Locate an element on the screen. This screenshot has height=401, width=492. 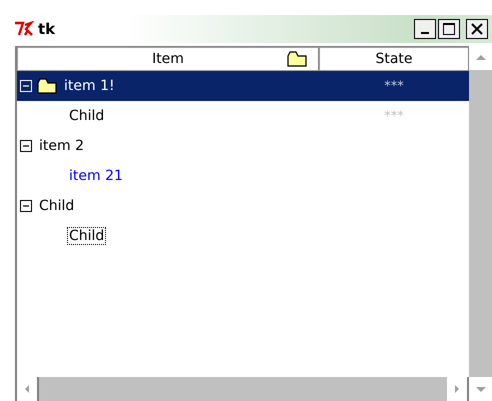
horizontal-scrollbar is located at coordinates (243, 389).